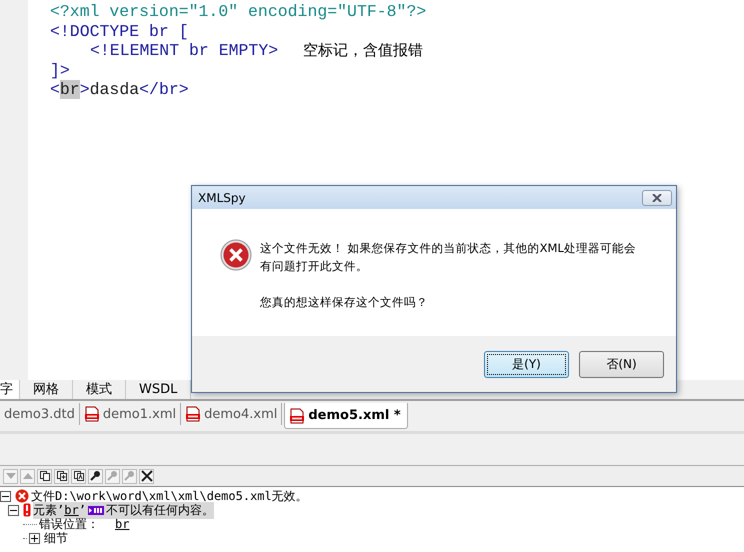  Describe the element at coordinates (119, 31) in the screenshot. I see `code-token: <!DOCTYPE br [` at that location.